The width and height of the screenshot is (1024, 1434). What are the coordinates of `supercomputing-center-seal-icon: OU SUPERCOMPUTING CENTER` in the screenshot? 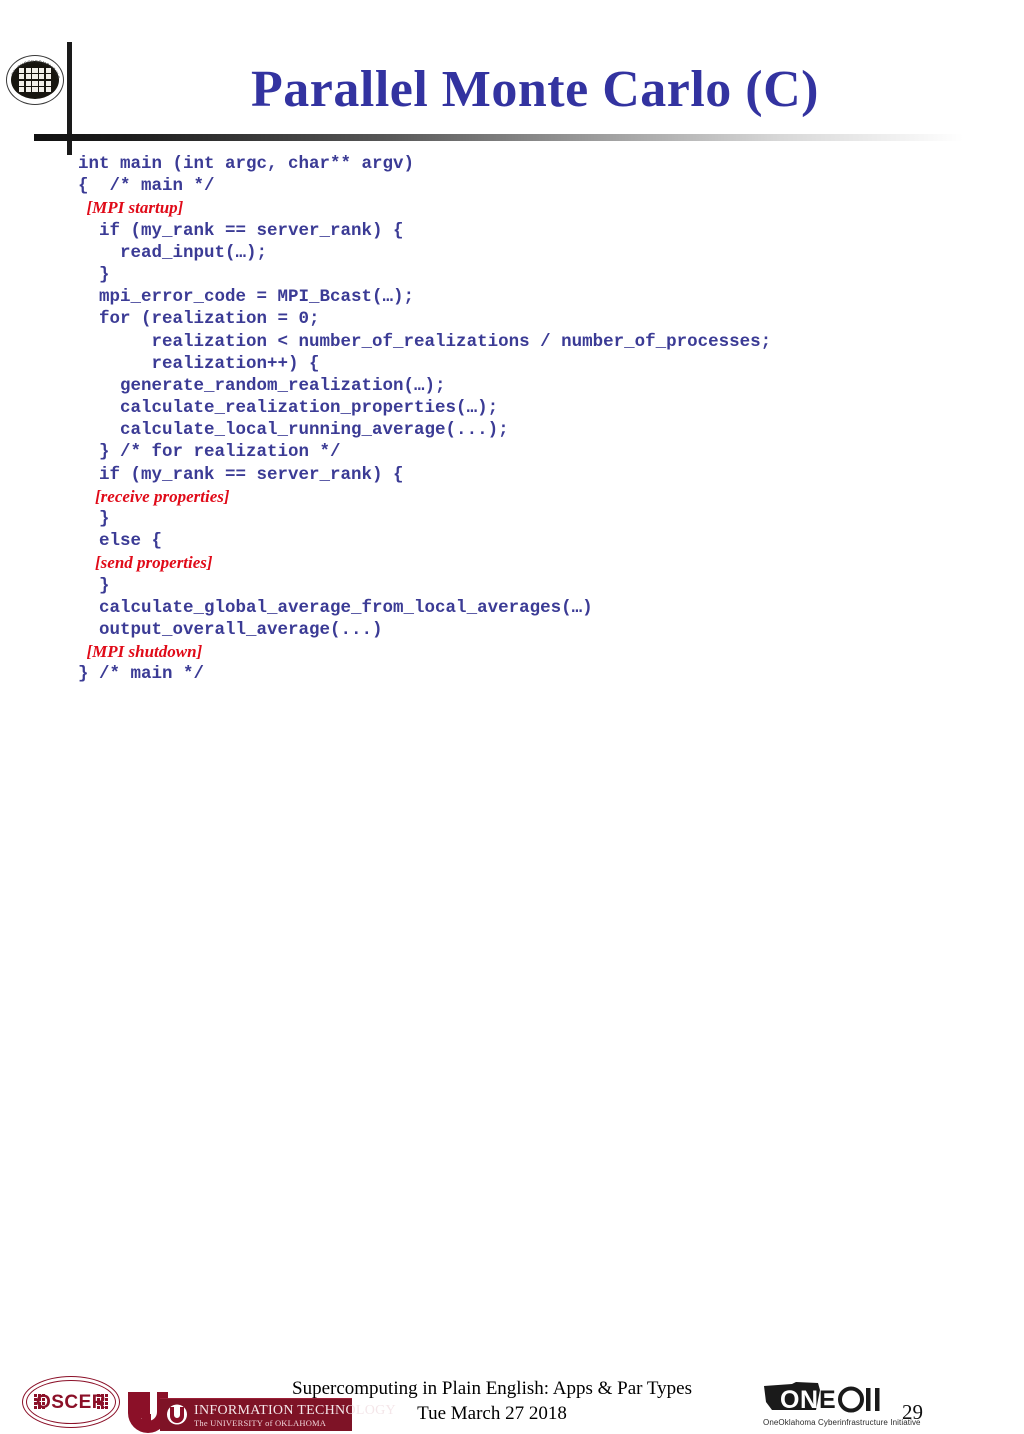 It's located at (35, 80).